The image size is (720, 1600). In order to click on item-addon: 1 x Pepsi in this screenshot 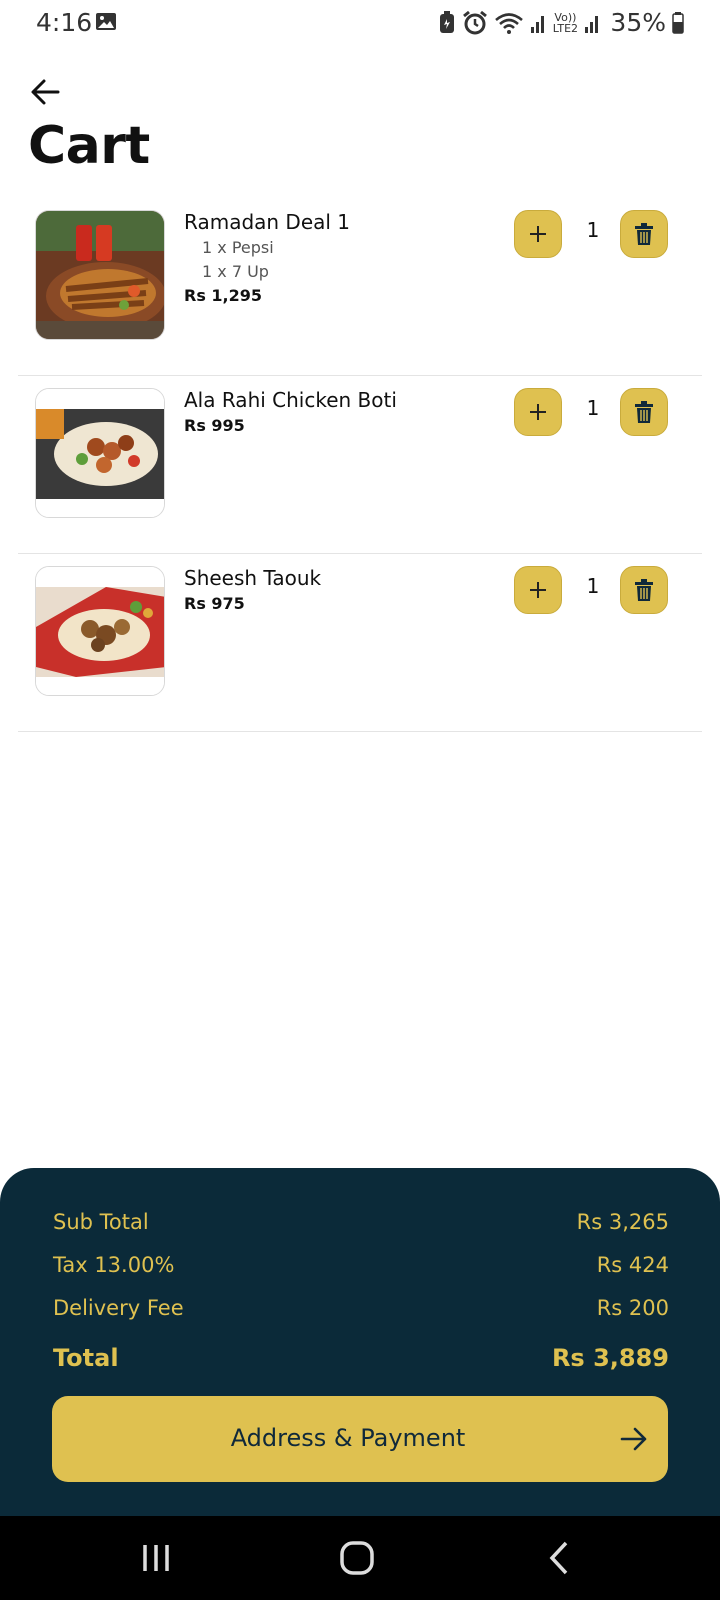, I will do `click(238, 247)`.